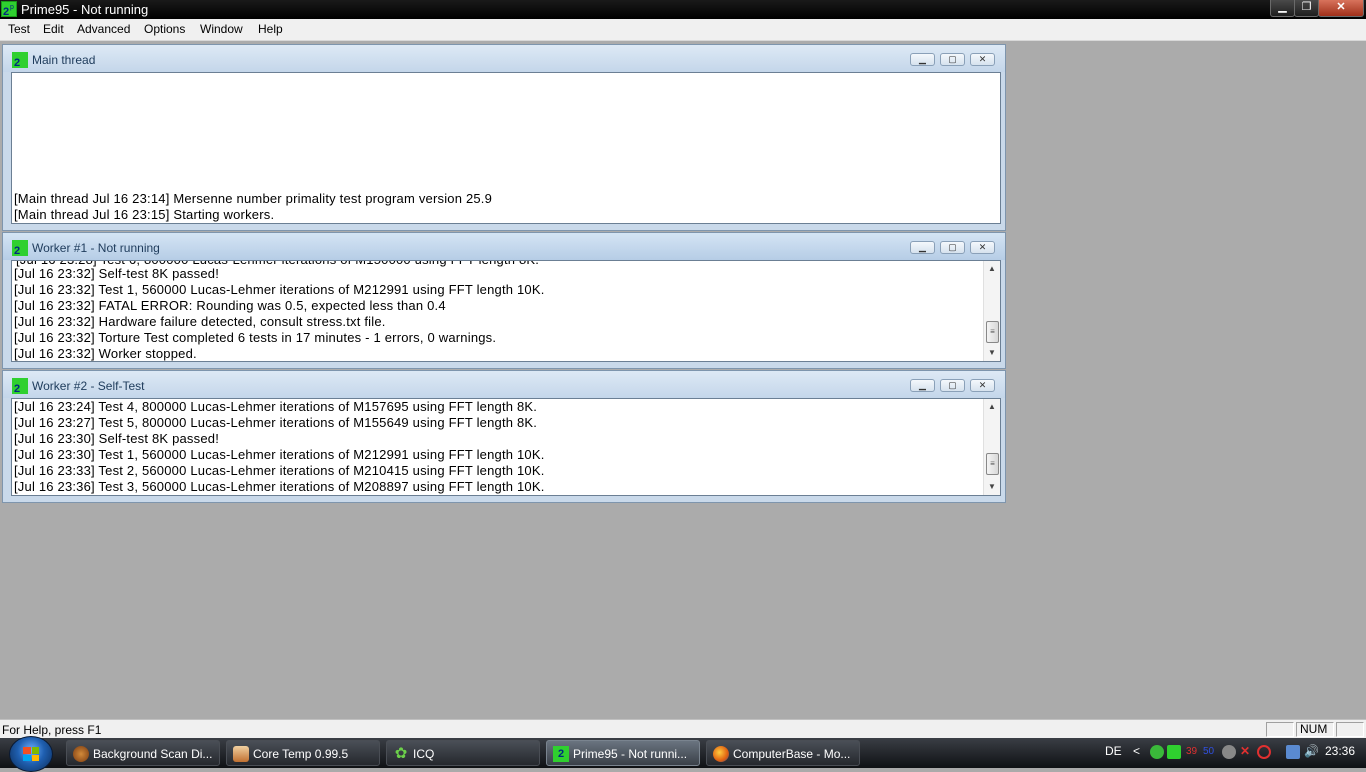 The width and height of the screenshot is (1366, 772). Describe the element at coordinates (53, 29) in the screenshot. I see `menu-edit: Edit` at that location.